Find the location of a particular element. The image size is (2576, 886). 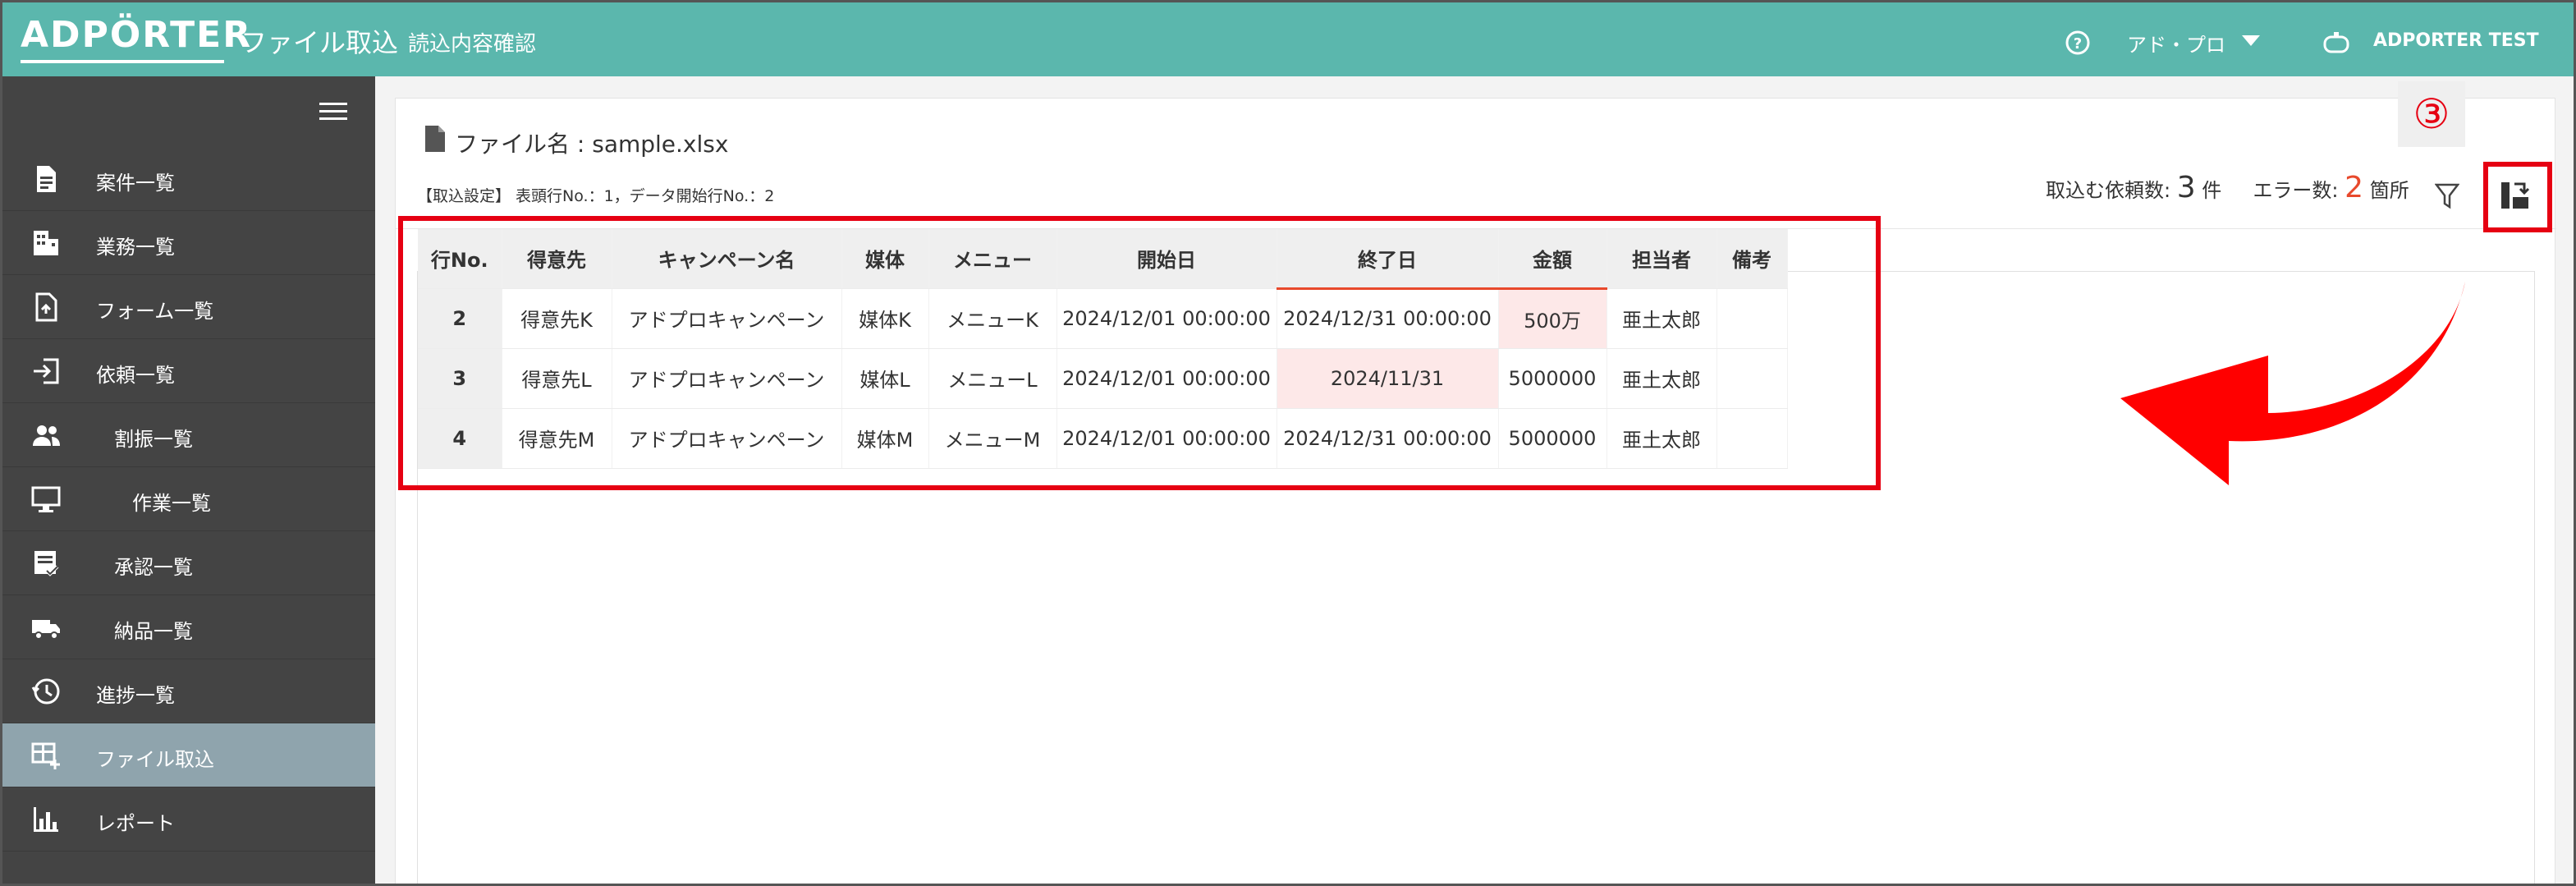

hamburger-menu-icon is located at coordinates (333, 111).